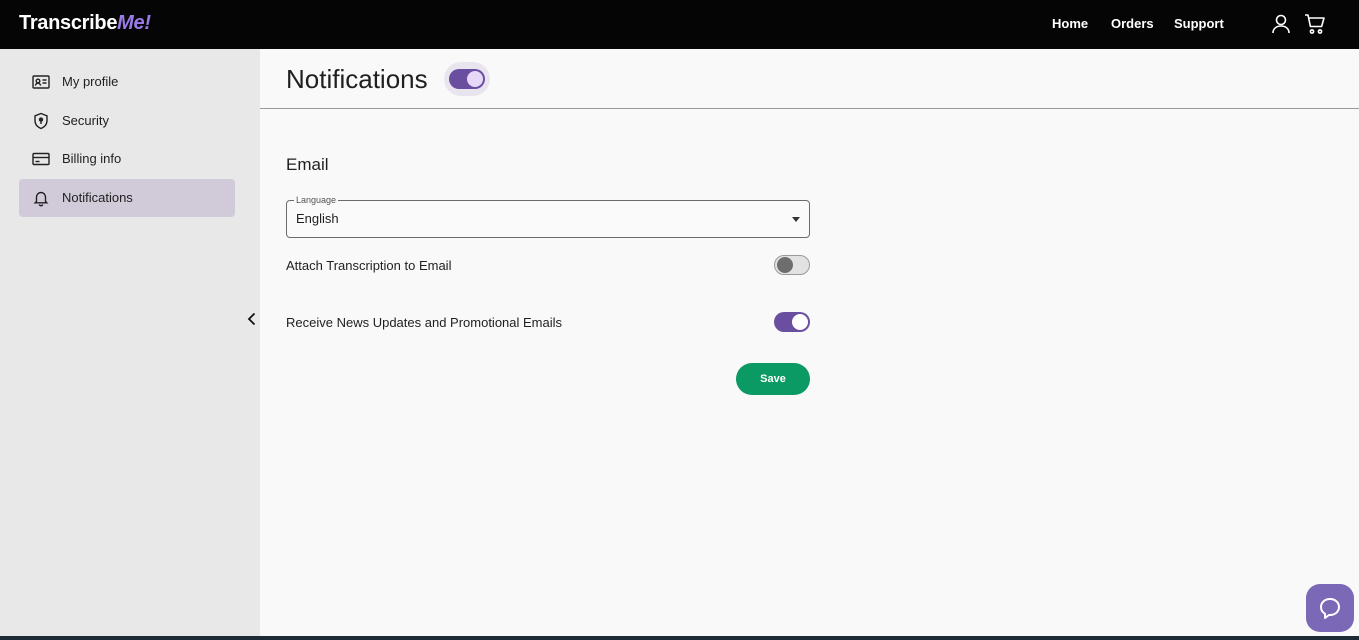 The height and width of the screenshot is (640, 1359). What do you see at coordinates (1070, 23) in the screenshot?
I see `nav-home-link: Home` at bounding box center [1070, 23].